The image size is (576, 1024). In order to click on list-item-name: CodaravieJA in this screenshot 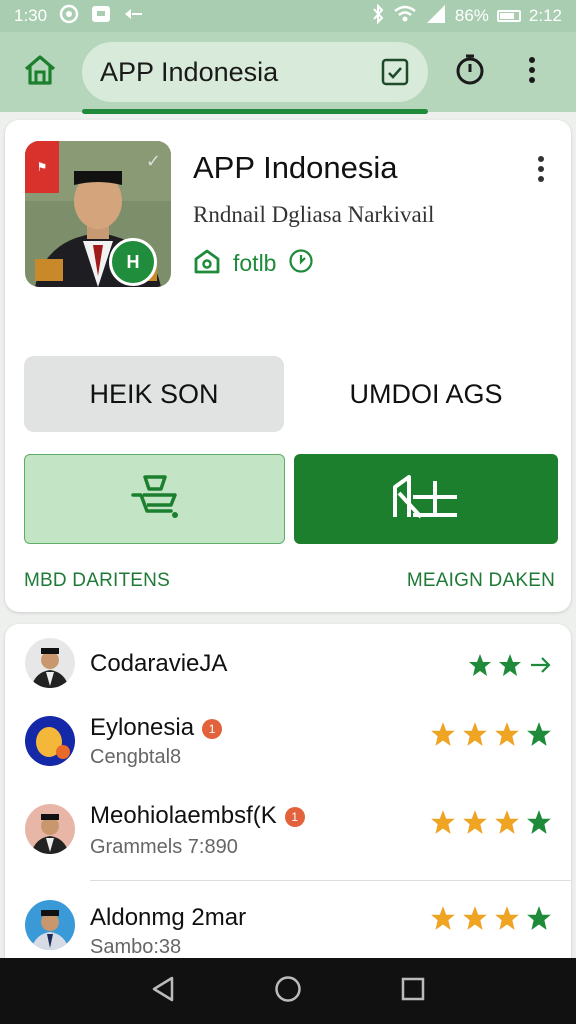, I will do `click(159, 663)`.